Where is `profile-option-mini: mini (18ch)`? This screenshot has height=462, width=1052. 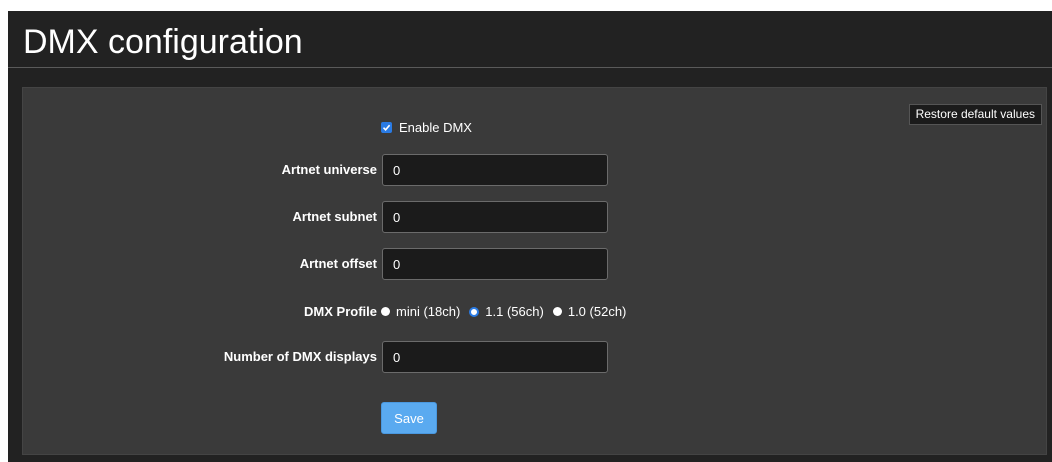
profile-option-mini: mini (18ch) is located at coordinates (420, 311).